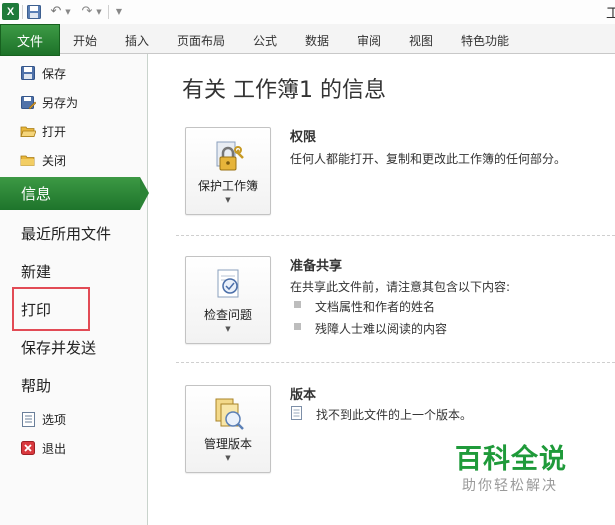 The width and height of the screenshot is (615, 525). I want to click on nav-close: 关闭, so click(43, 160).